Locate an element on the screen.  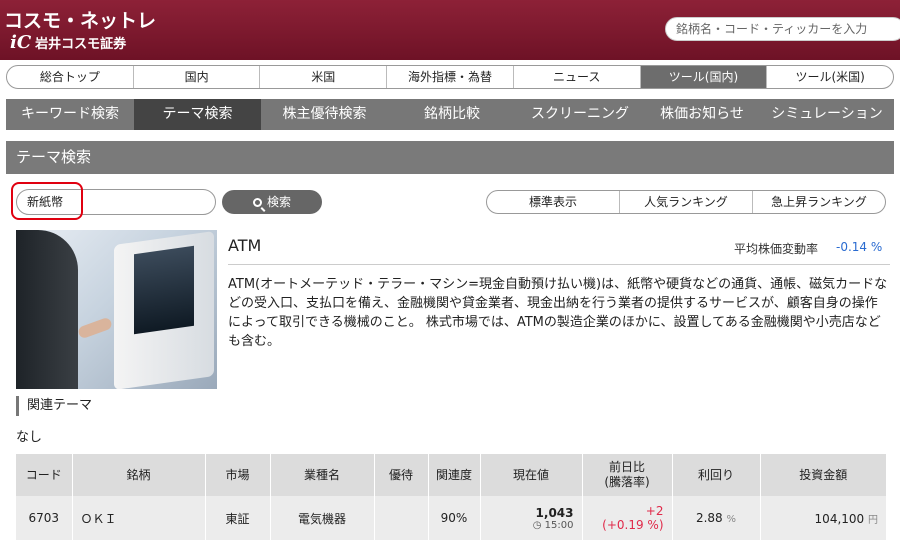
logo-subtitle: iC 岩井コスモ証券 is located at coordinates (68, 42).